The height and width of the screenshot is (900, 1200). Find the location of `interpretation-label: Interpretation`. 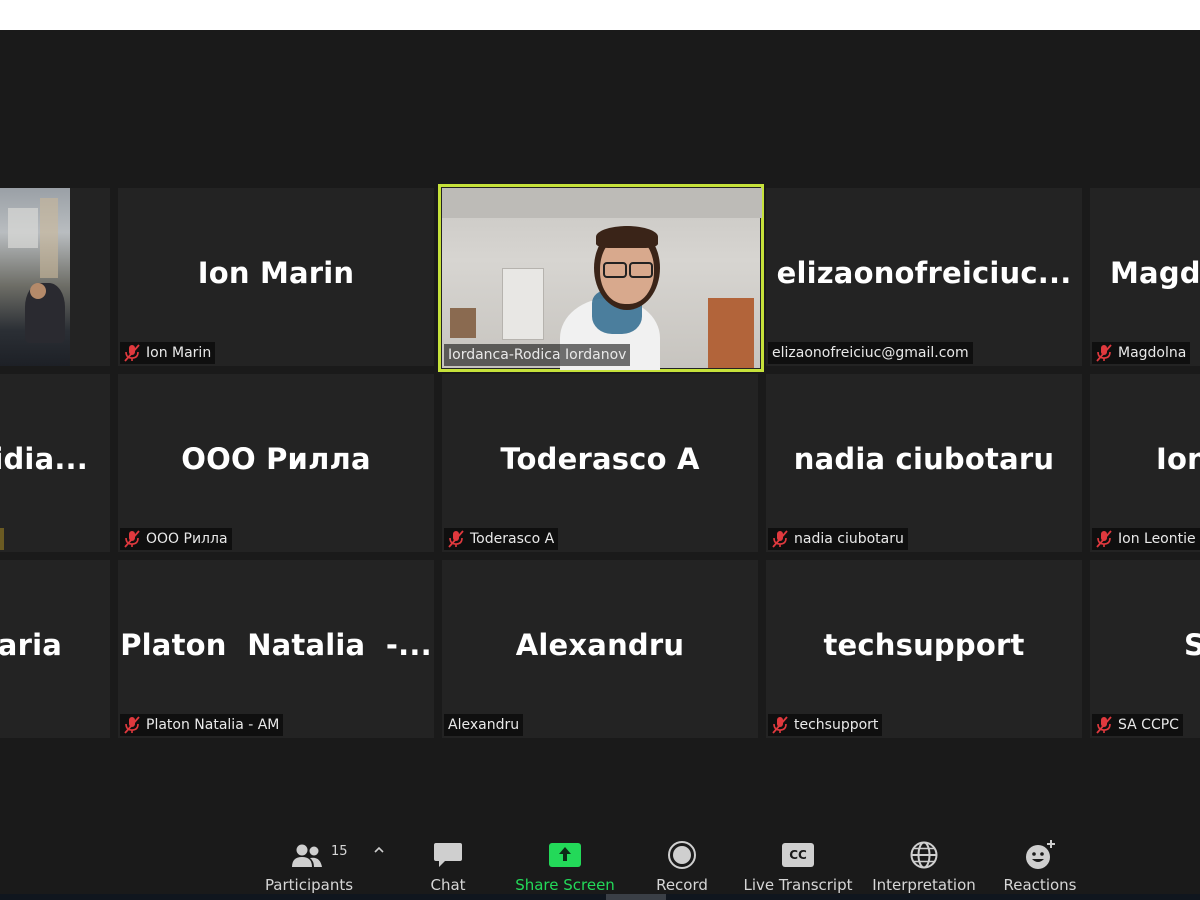

interpretation-label: Interpretation is located at coordinates (924, 885).